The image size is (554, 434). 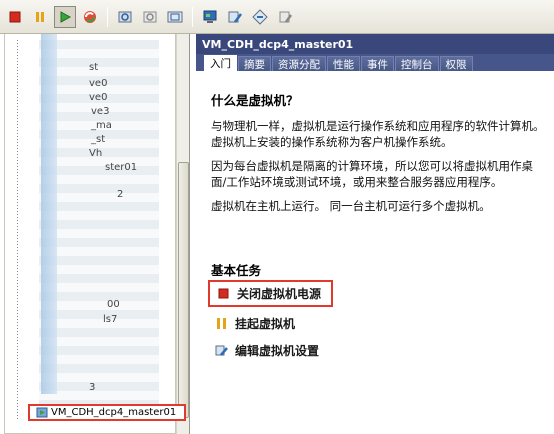 I want to click on edit-settings-button, so click(x=235, y=17).